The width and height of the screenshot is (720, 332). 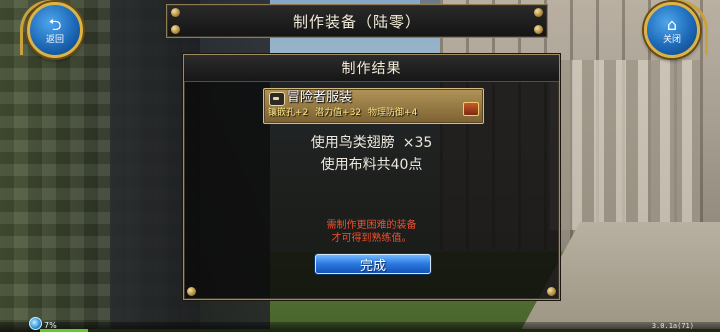 I want to click on warning-line: 才可得到熟练值。, so click(x=371, y=238).